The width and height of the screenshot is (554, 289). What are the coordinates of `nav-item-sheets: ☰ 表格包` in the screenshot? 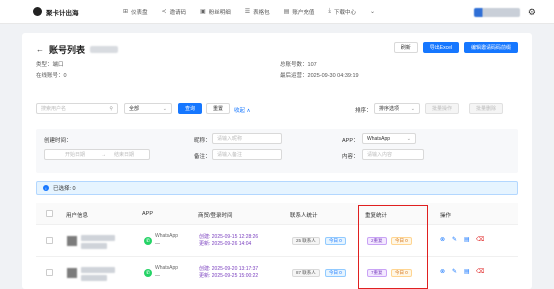 It's located at (257, 12).